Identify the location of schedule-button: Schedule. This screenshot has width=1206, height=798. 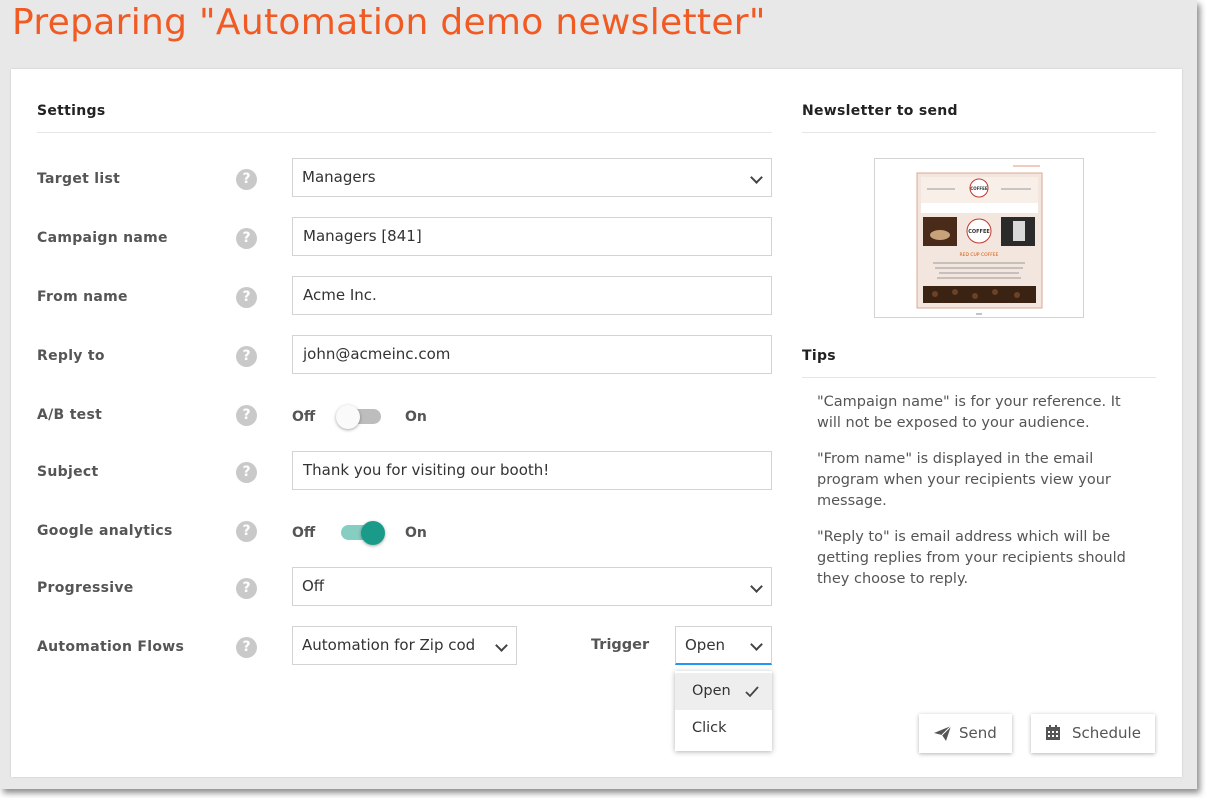
(1093, 733).